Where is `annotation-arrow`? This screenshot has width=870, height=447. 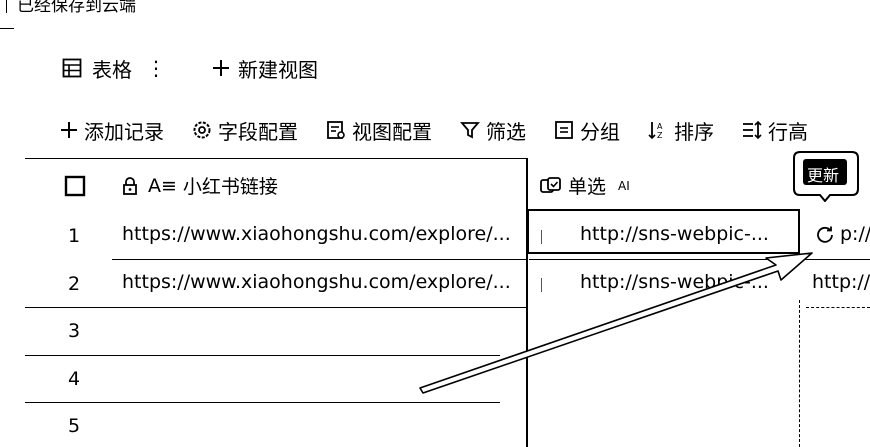
annotation-arrow is located at coordinates (616, 323).